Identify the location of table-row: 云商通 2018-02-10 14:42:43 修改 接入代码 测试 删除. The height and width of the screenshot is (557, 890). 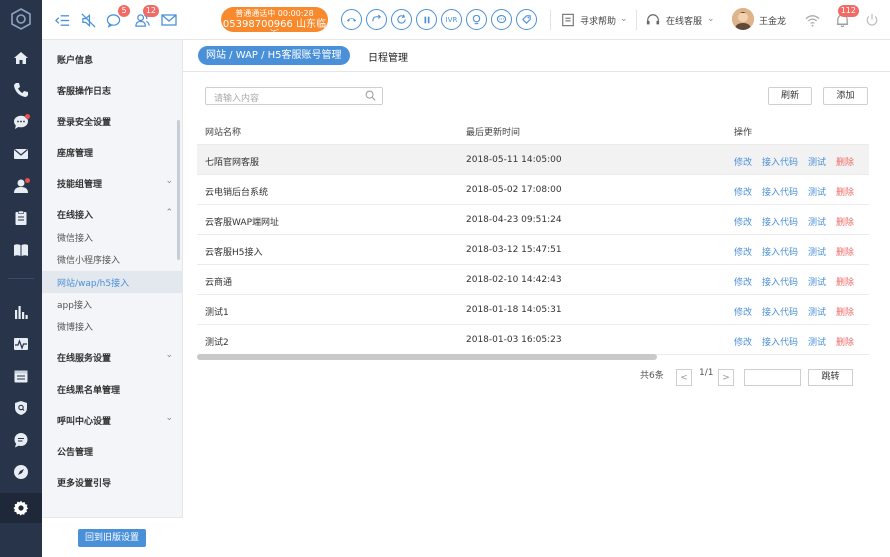
(533, 280).